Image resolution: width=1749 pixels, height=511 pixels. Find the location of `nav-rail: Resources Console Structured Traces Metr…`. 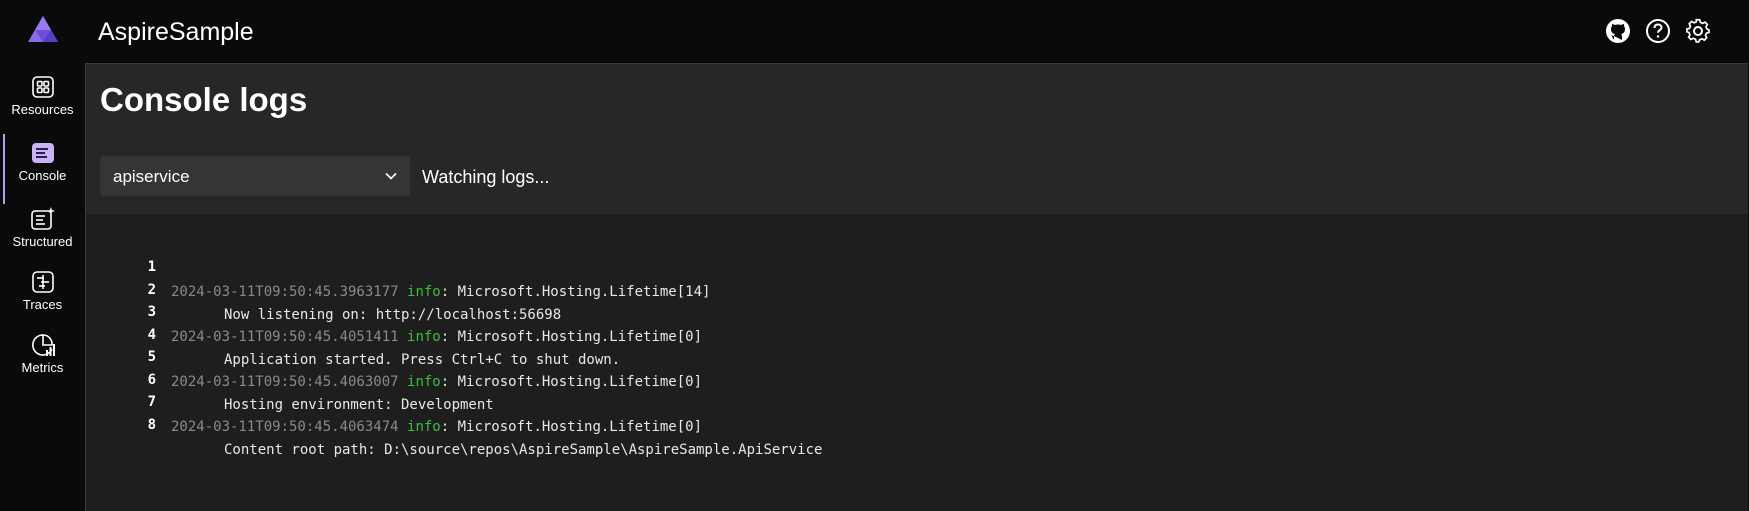

nav-rail: Resources Console Structured Traces Metr… is located at coordinates (42, 255).